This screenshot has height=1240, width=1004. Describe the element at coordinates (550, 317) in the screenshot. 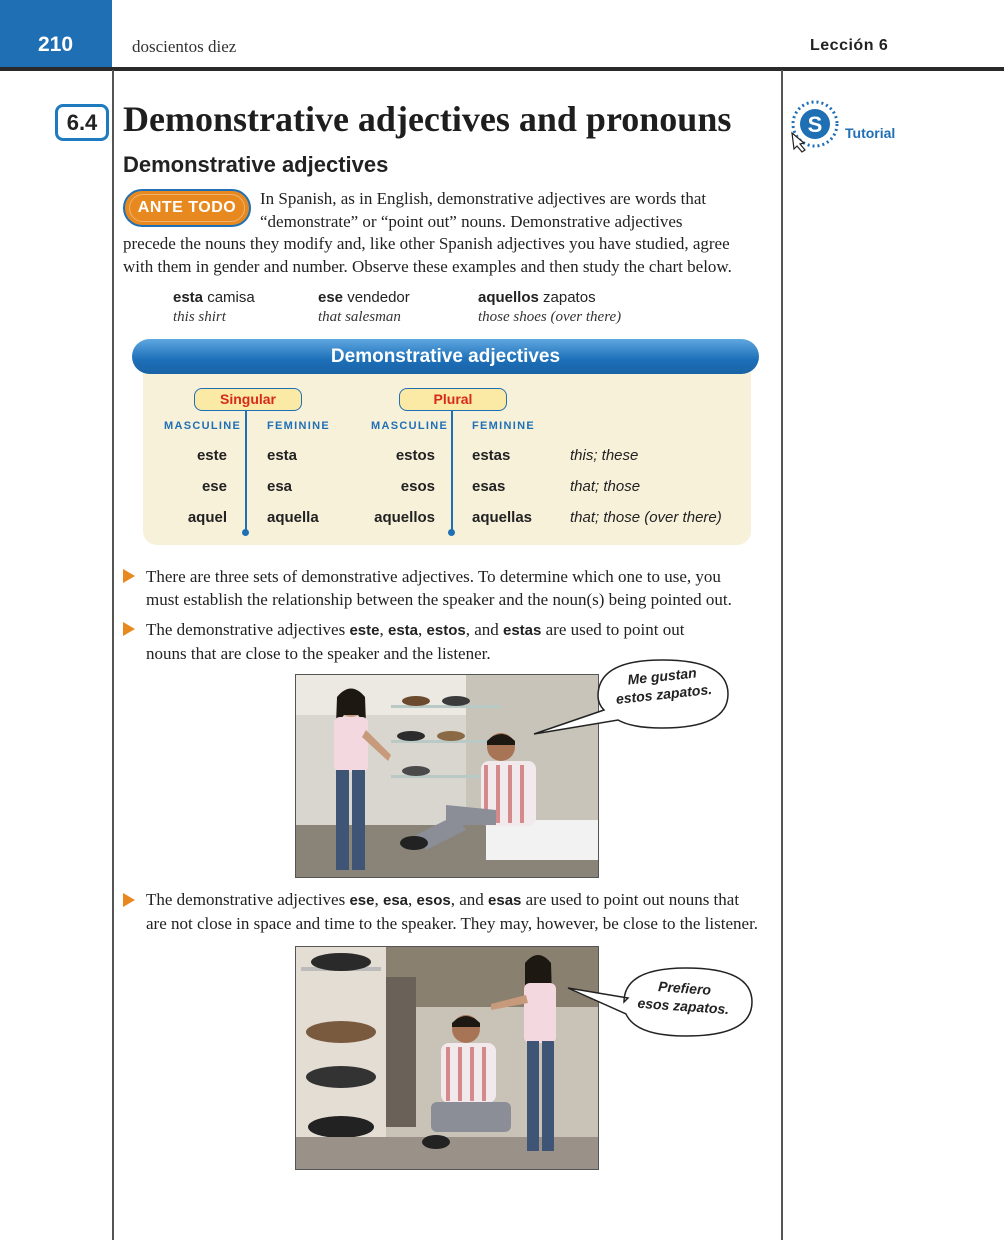

I see `example-english: those shoes (over there)` at that location.